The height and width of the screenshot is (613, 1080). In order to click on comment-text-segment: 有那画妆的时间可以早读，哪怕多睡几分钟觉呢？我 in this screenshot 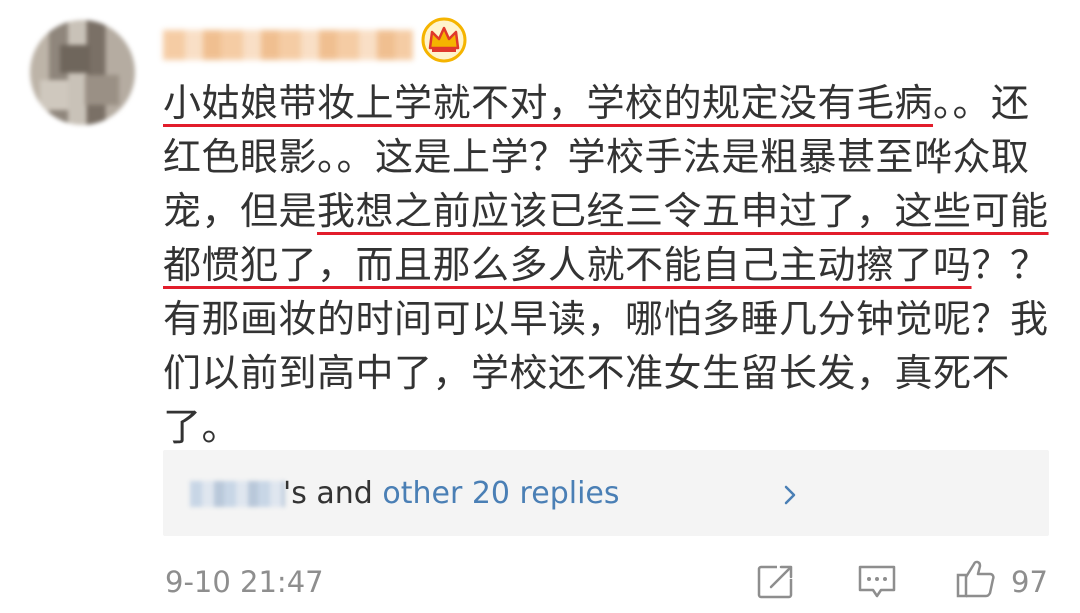, I will do `click(606, 319)`.